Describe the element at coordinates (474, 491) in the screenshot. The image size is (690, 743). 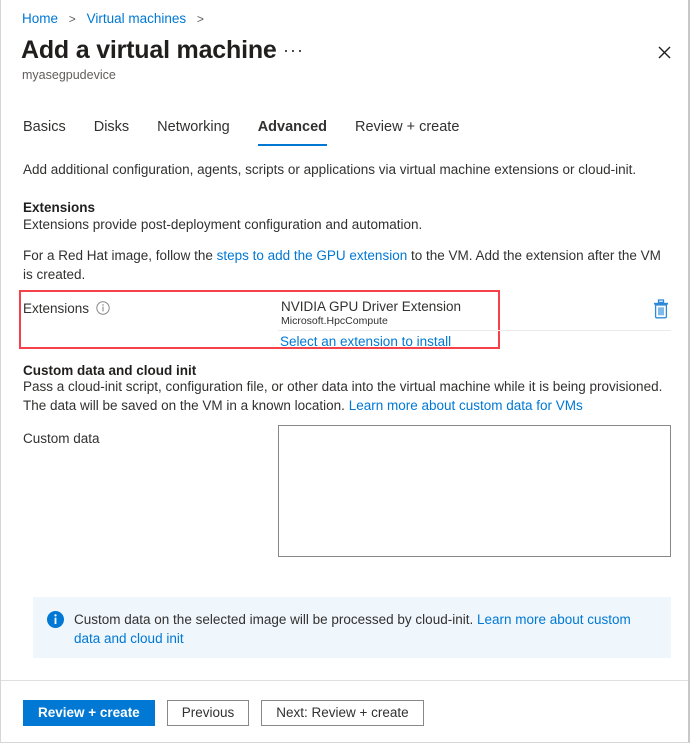
I see `custom-data-input` at that location.